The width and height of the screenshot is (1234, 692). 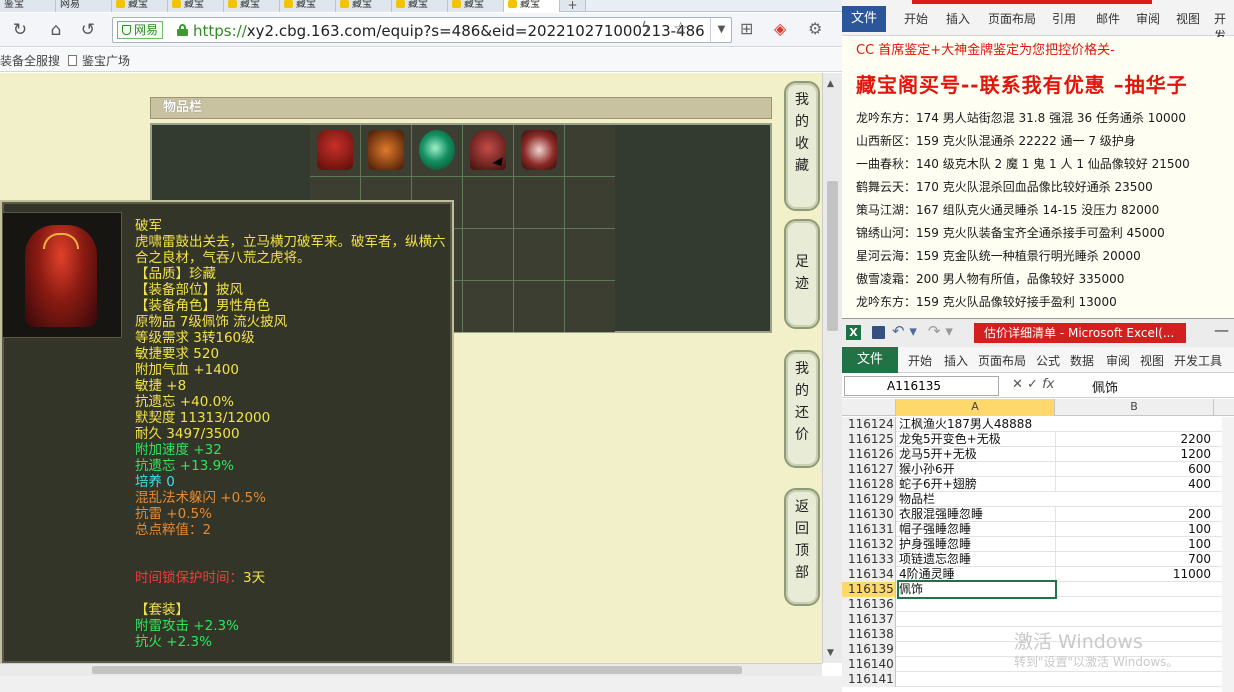 I want to click on row-number: 116139, so click(x=869, y=649).